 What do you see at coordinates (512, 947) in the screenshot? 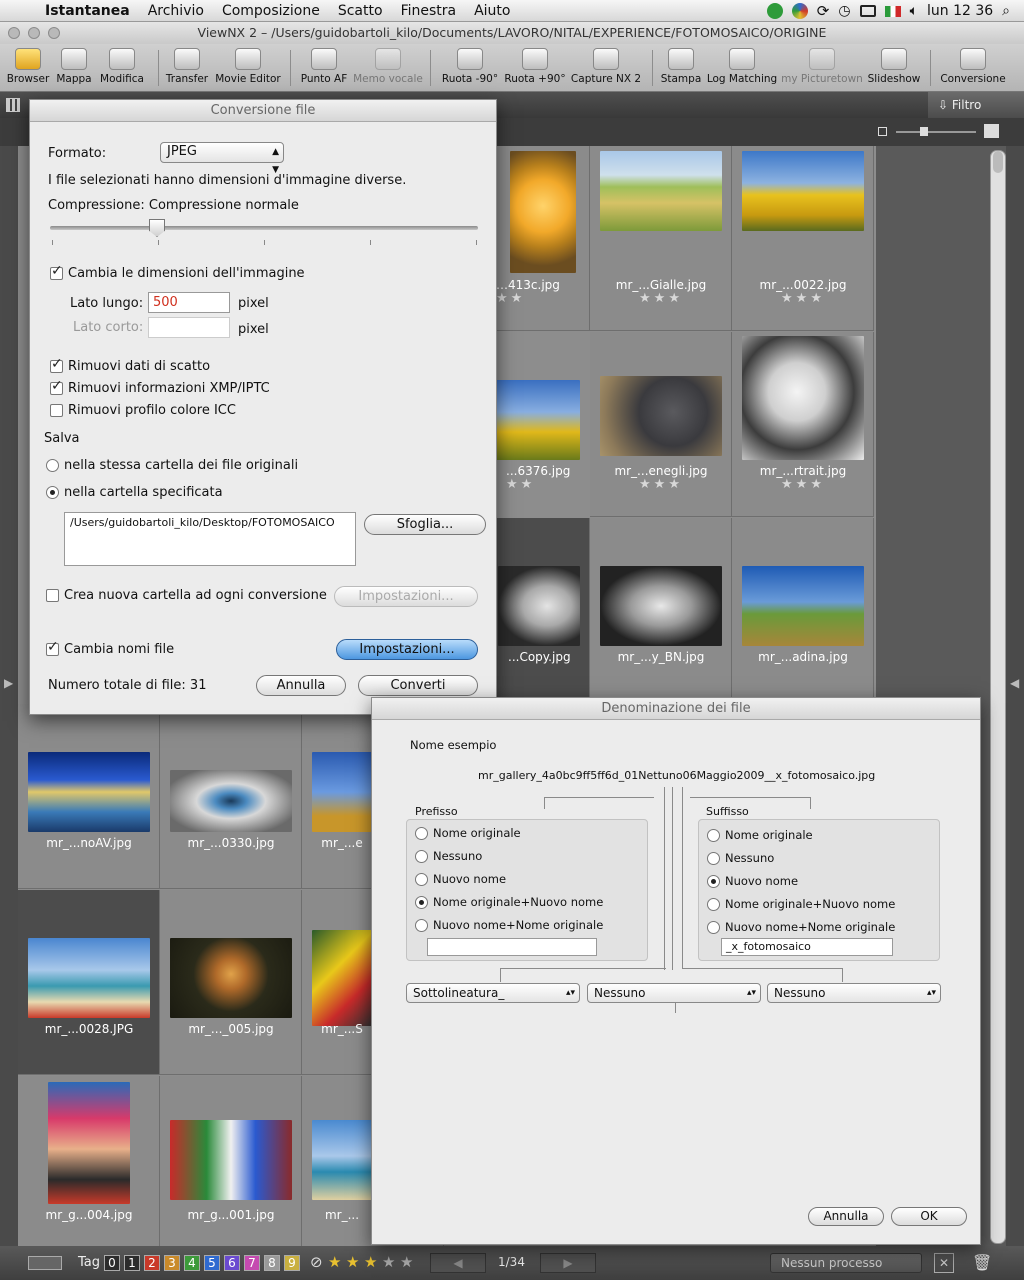
I see `prefisso-input` at bounding box center [512, 947].